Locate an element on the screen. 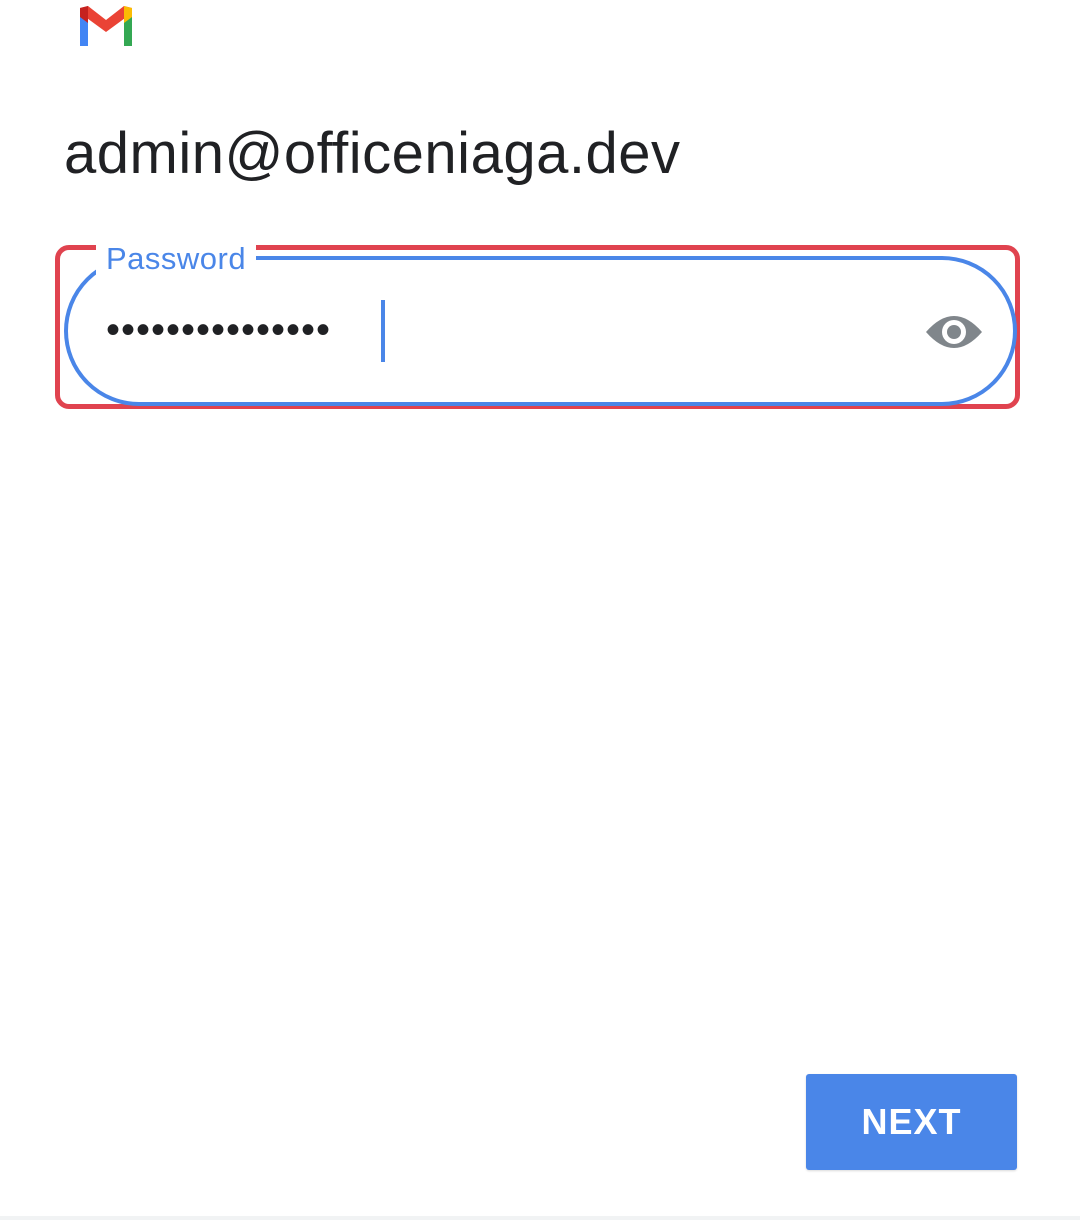  eye-icon is located at coordinates (954, 332).